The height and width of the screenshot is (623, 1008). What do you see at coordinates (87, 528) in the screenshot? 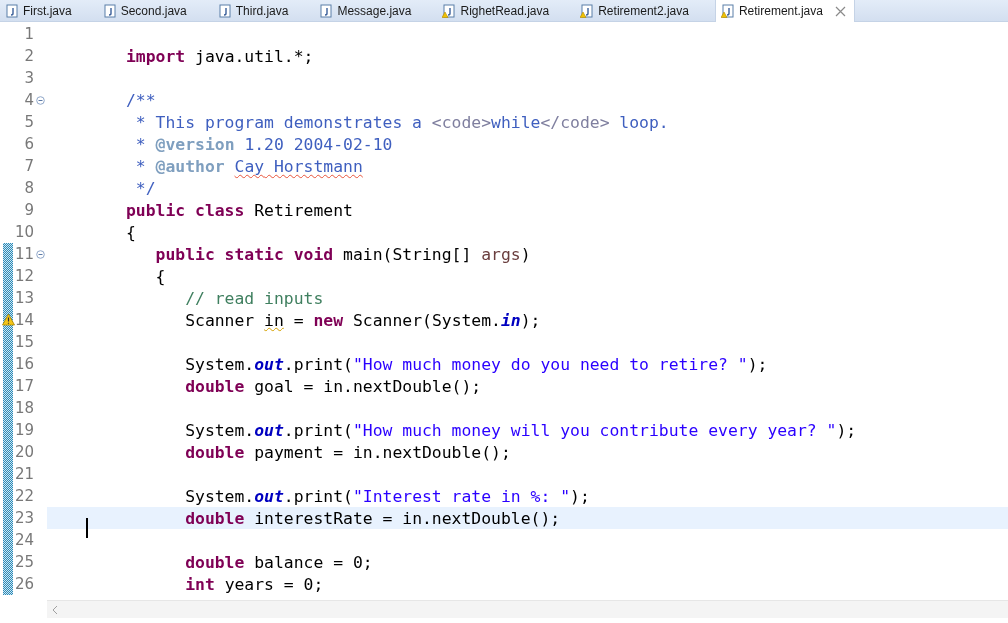
I see `text-cursor` at bounding box center [87, 528].